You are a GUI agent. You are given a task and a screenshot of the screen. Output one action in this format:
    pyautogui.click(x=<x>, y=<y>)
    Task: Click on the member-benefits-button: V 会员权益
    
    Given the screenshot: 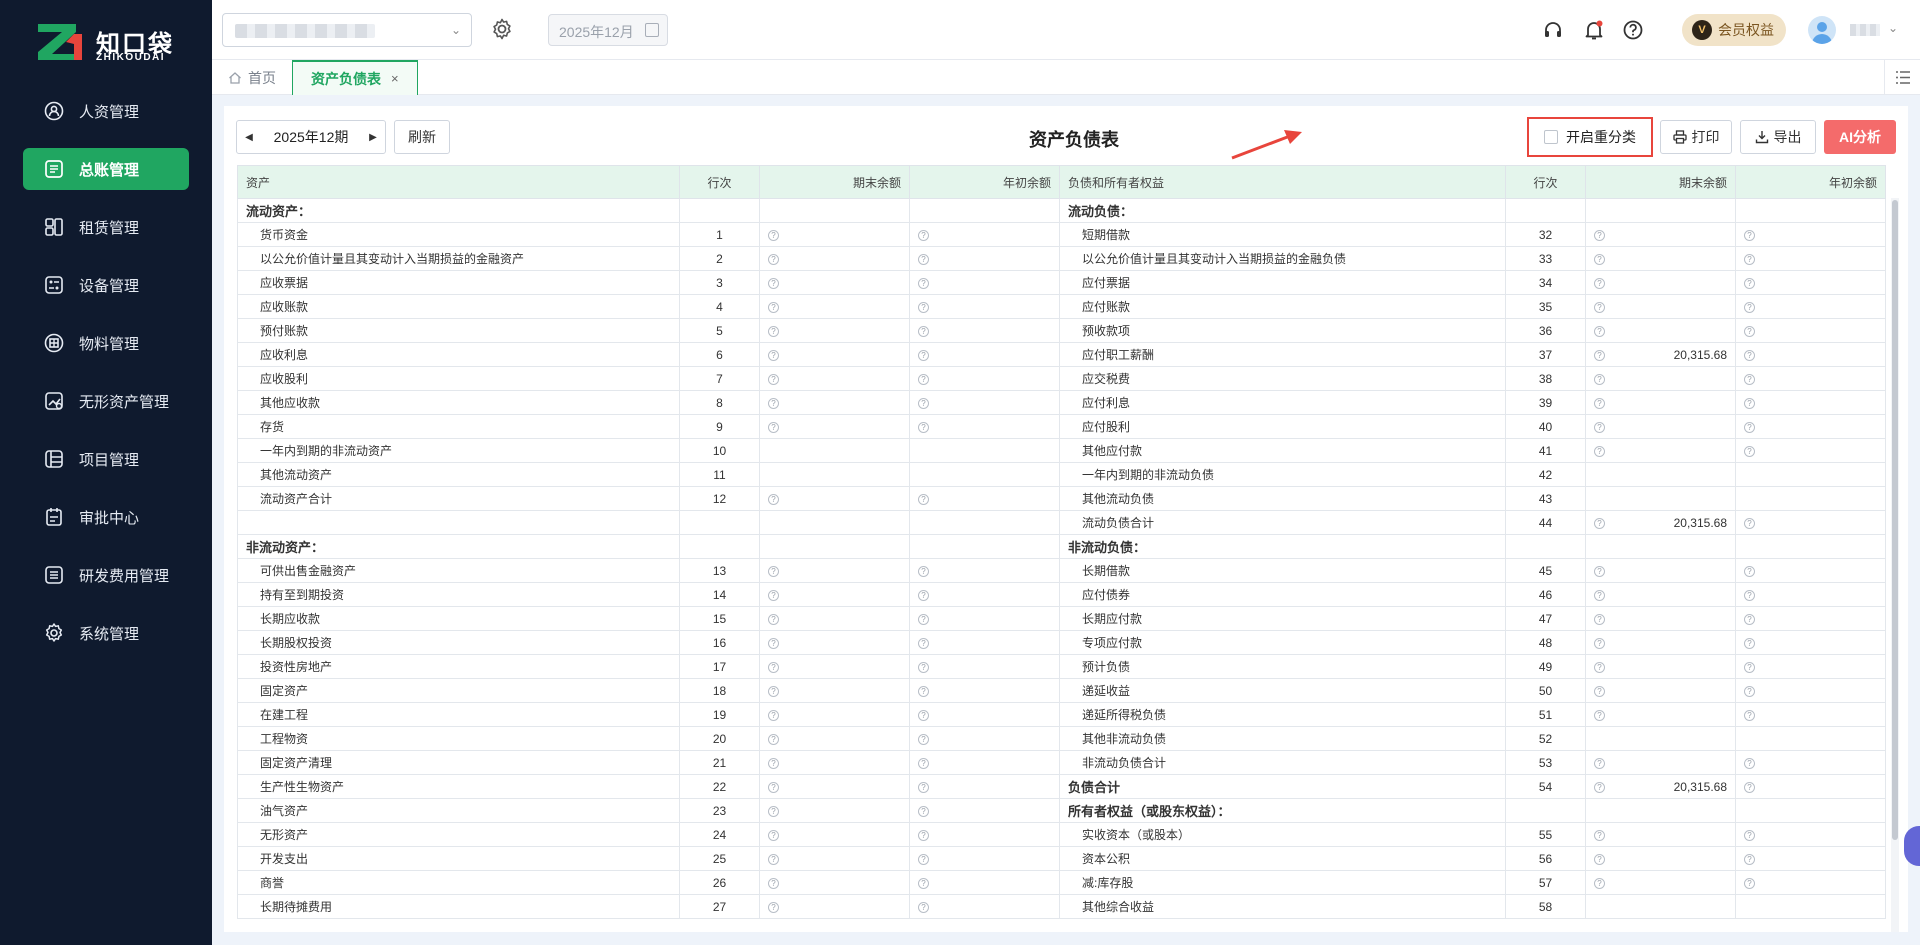 What is the action you would take?
    pyautogui.click(x=1734, y=30)
    